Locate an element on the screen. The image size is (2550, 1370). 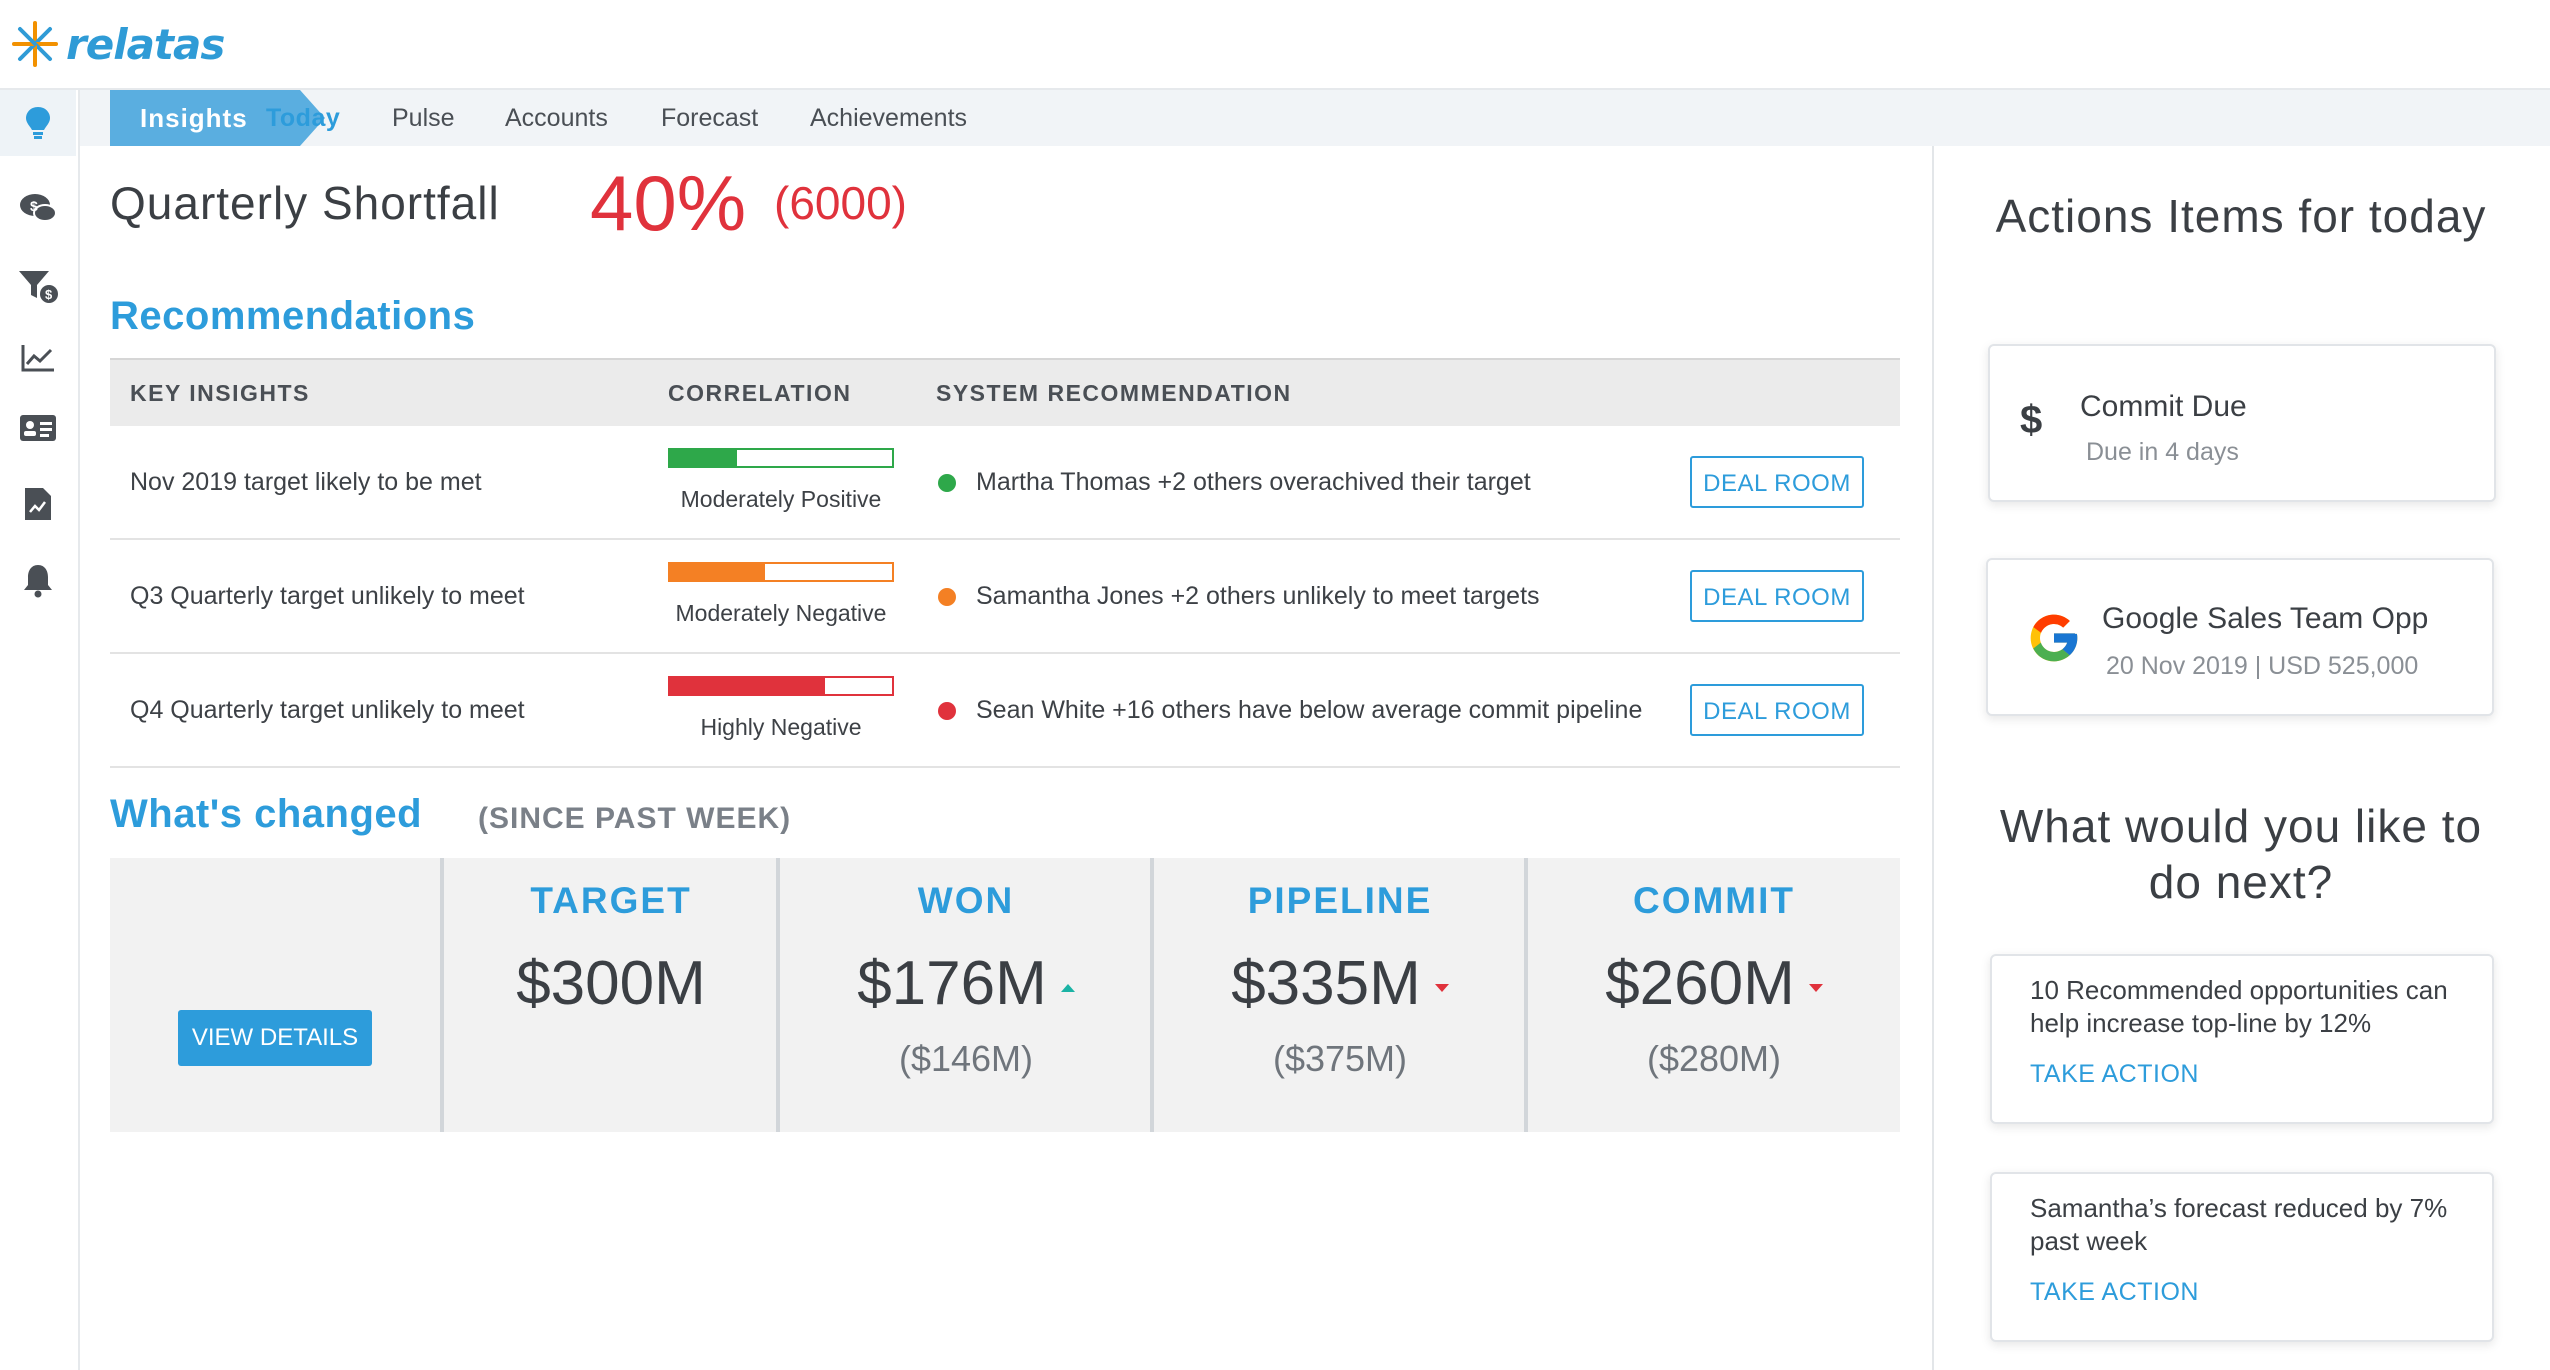
stat-value: $176M is located at coordinates (966, 983).